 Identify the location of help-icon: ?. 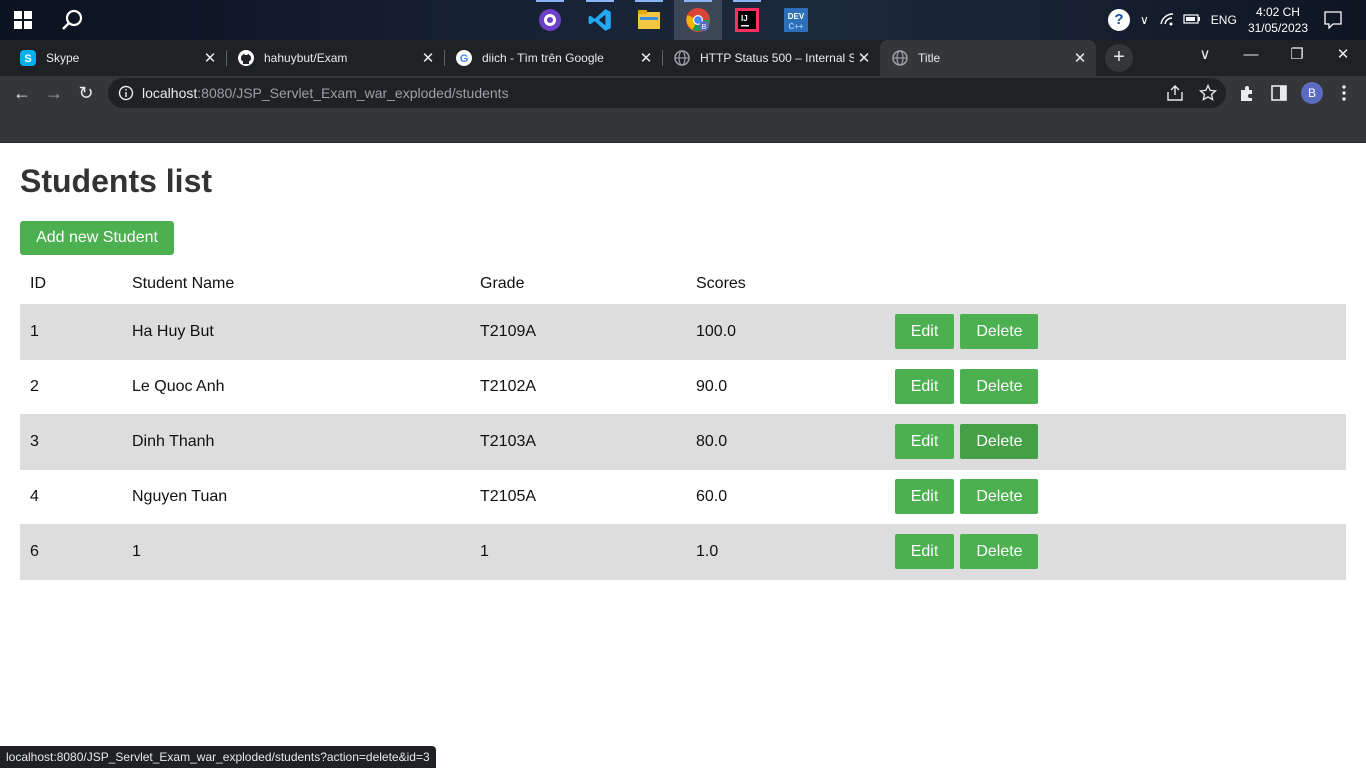
(1119, 20).